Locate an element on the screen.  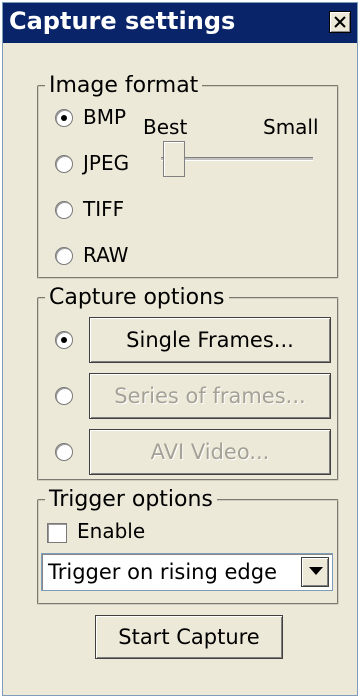
trigger-mode-value: Trigger on rising edge is located at coordinates (162, 572).